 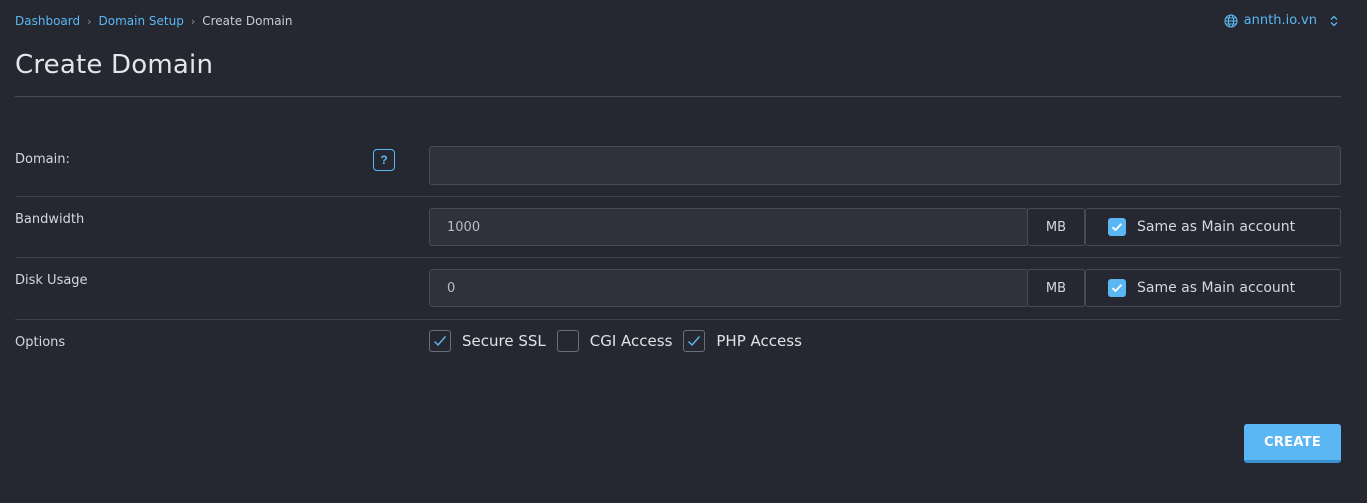 What do you see at coordinates (728, 227) in the screenshot?
I see `bandwidth-input` at bounding box center [728, 227].